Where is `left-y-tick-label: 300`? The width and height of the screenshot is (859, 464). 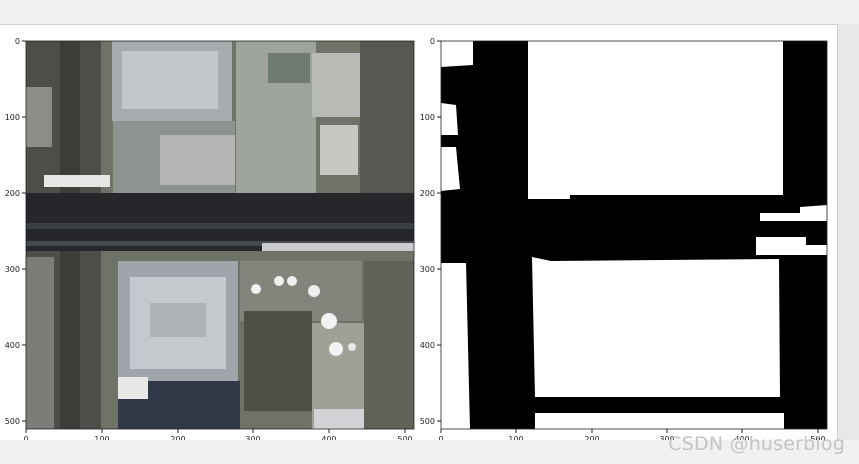
left-y-tick-label: 300 is located at coordinates (12, 269).